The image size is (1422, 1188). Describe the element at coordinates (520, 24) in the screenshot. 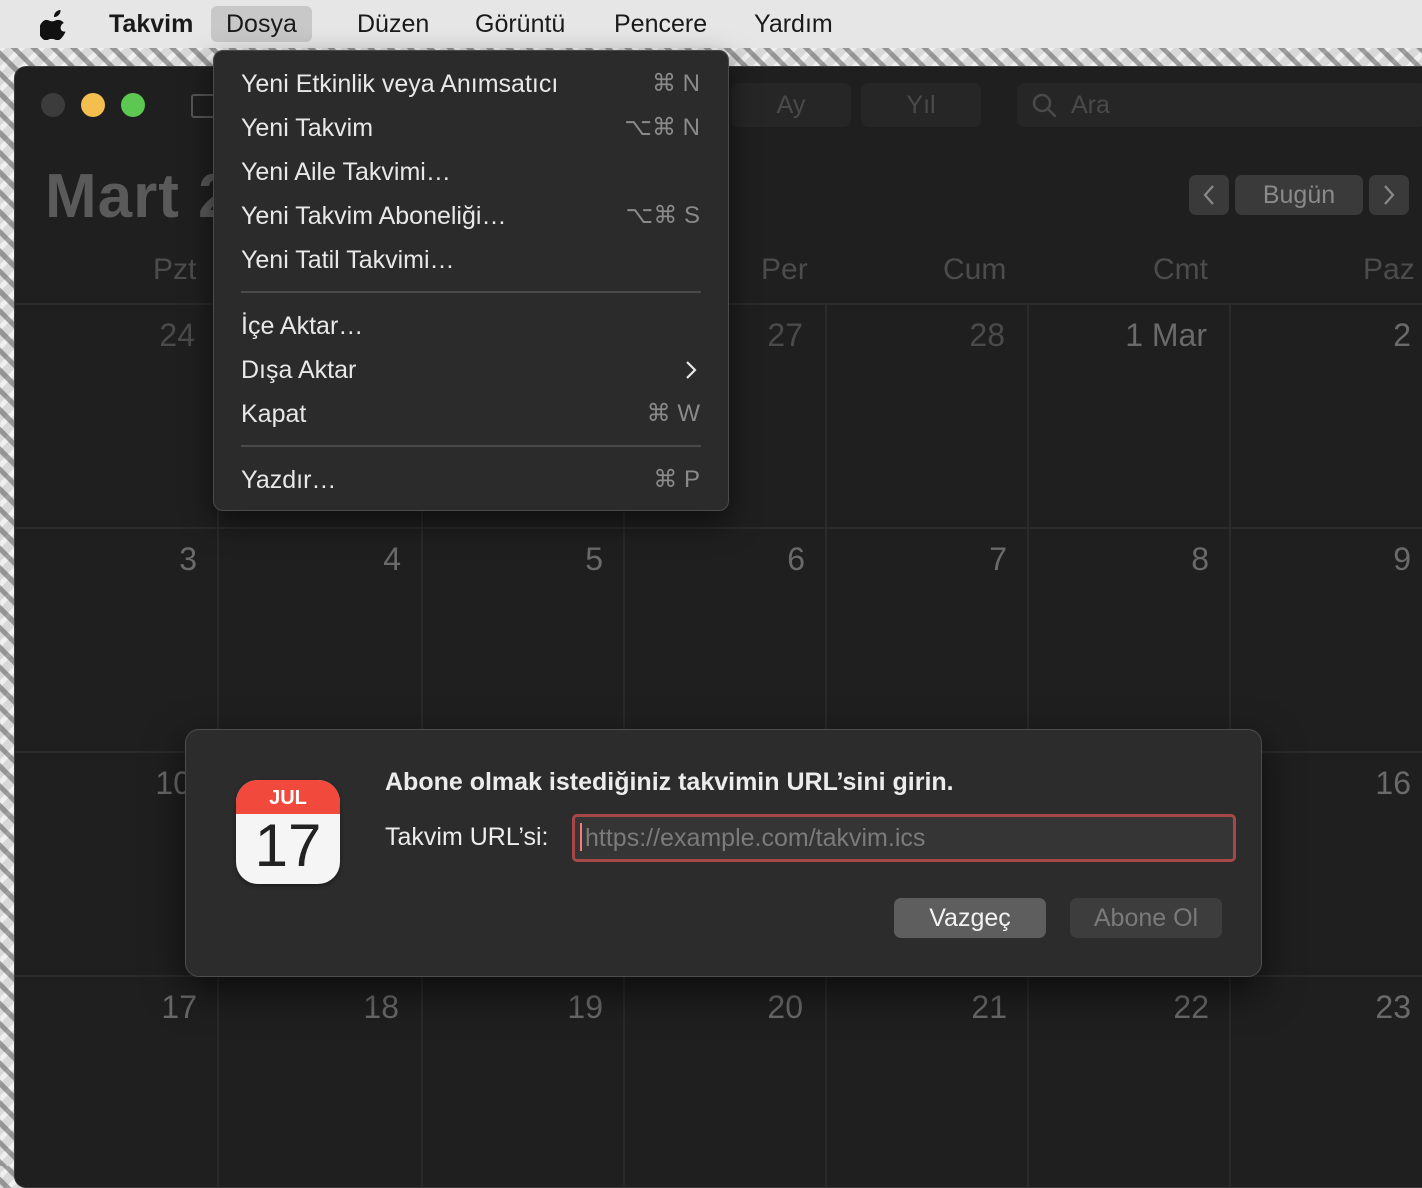

I see `menu-goruntu: Görüntü` at that location.